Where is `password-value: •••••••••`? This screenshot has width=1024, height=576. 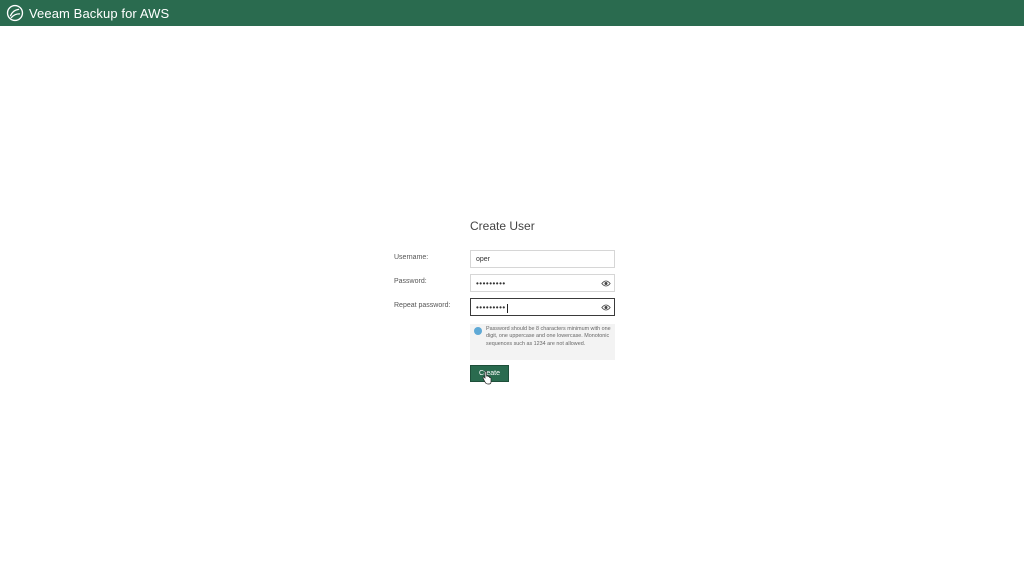
password-value: ••••••••• is located at coordinates (491, 283).